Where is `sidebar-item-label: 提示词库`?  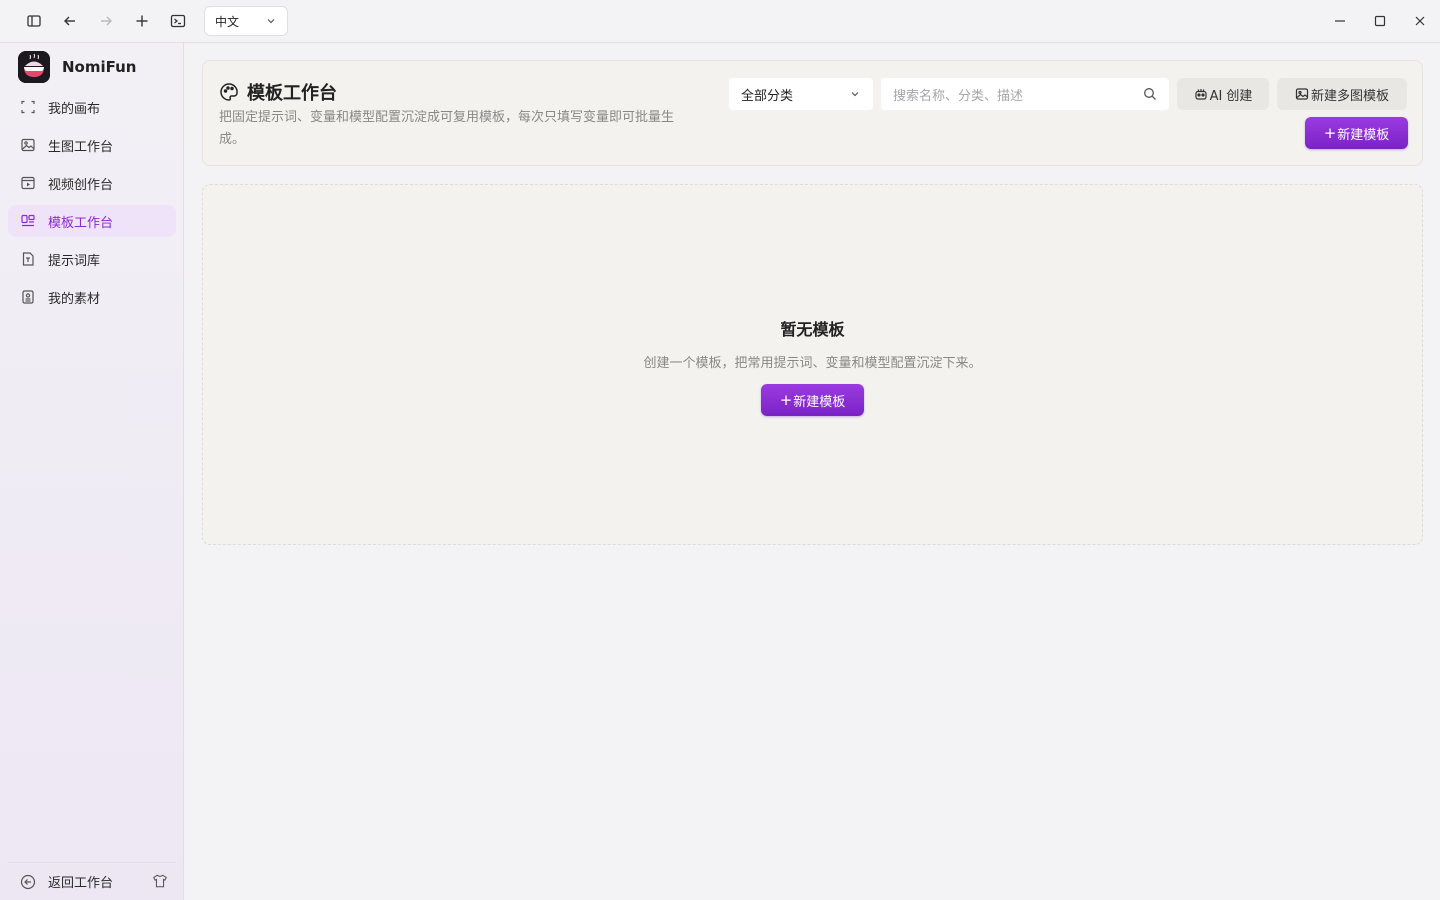 sidebar-item-label: 提示词库 is located at coordinates (74, 261).